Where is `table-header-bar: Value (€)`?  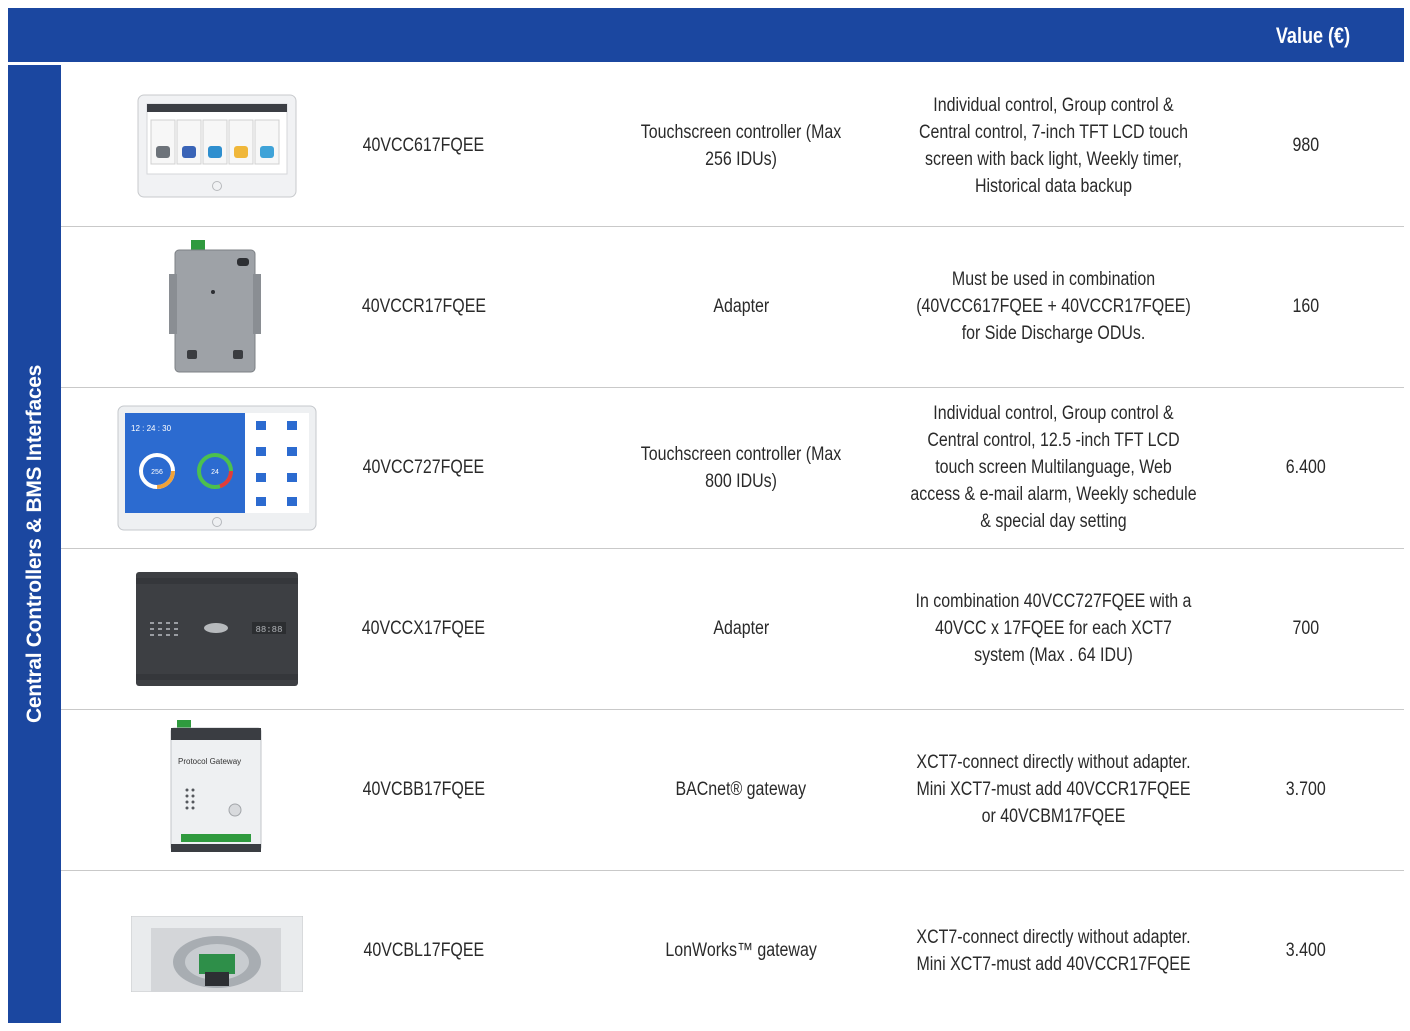 table-header-bar: Value (€) is located at coordinates (706, 35).